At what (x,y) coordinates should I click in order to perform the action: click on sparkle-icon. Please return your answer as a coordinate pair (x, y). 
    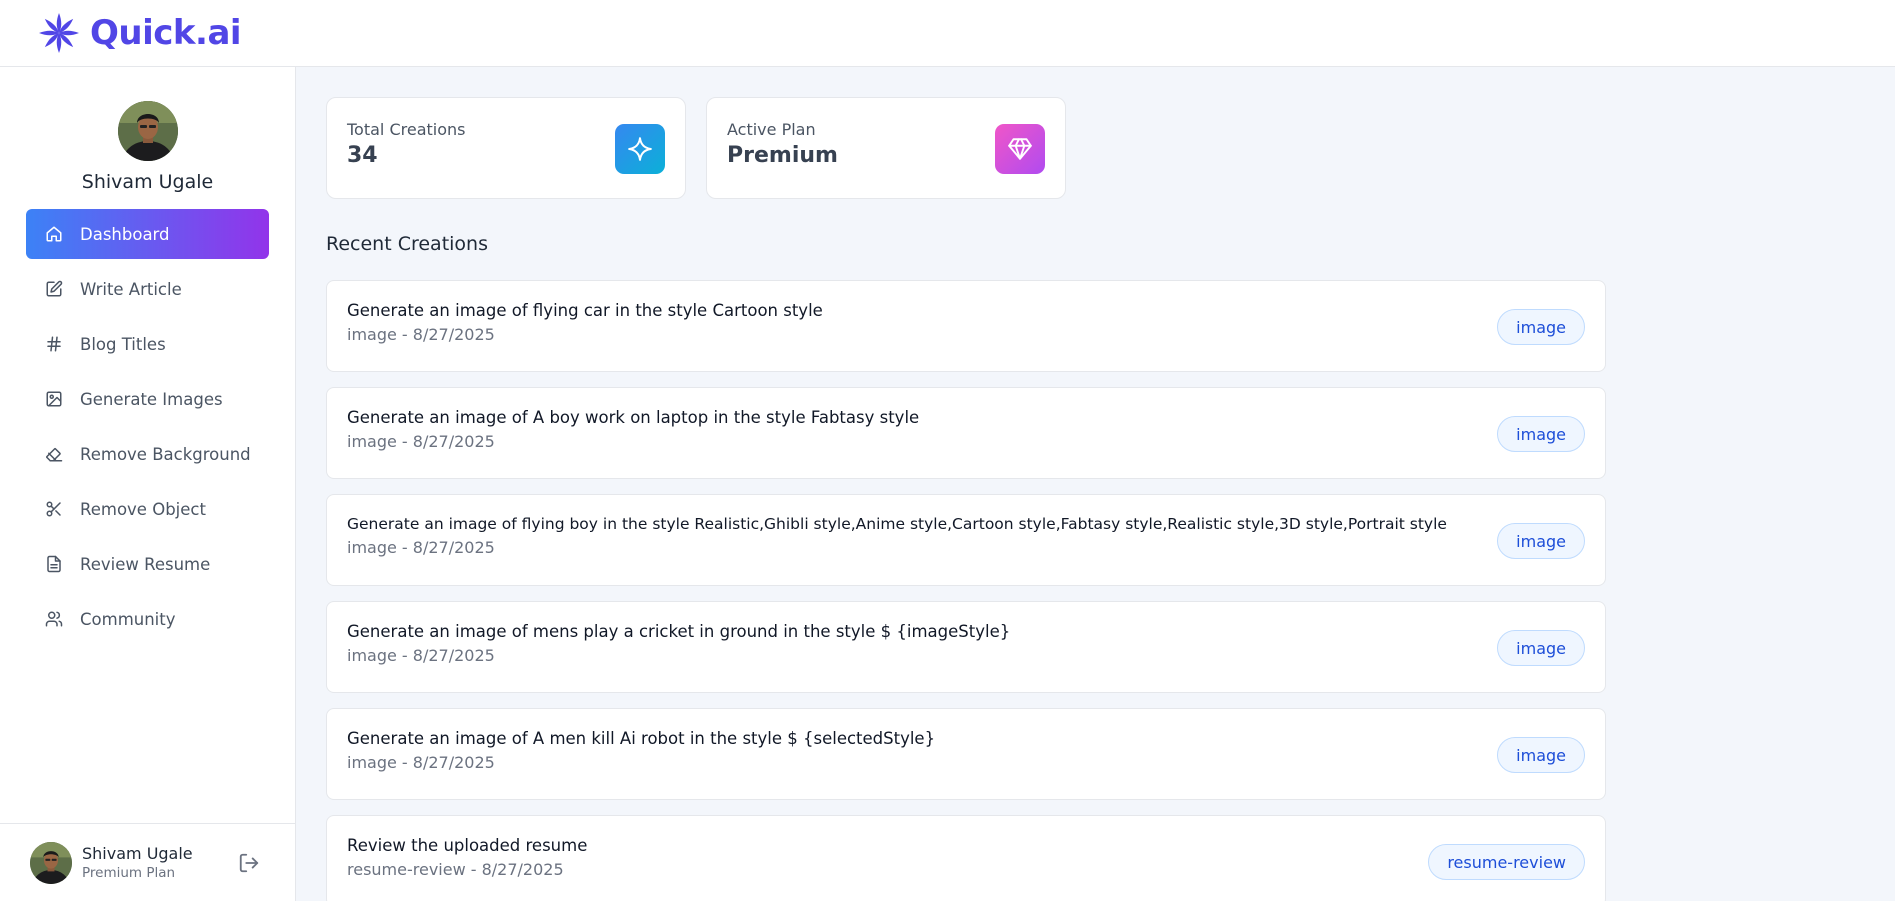
    Looking at the image, I should click on (640, 149).